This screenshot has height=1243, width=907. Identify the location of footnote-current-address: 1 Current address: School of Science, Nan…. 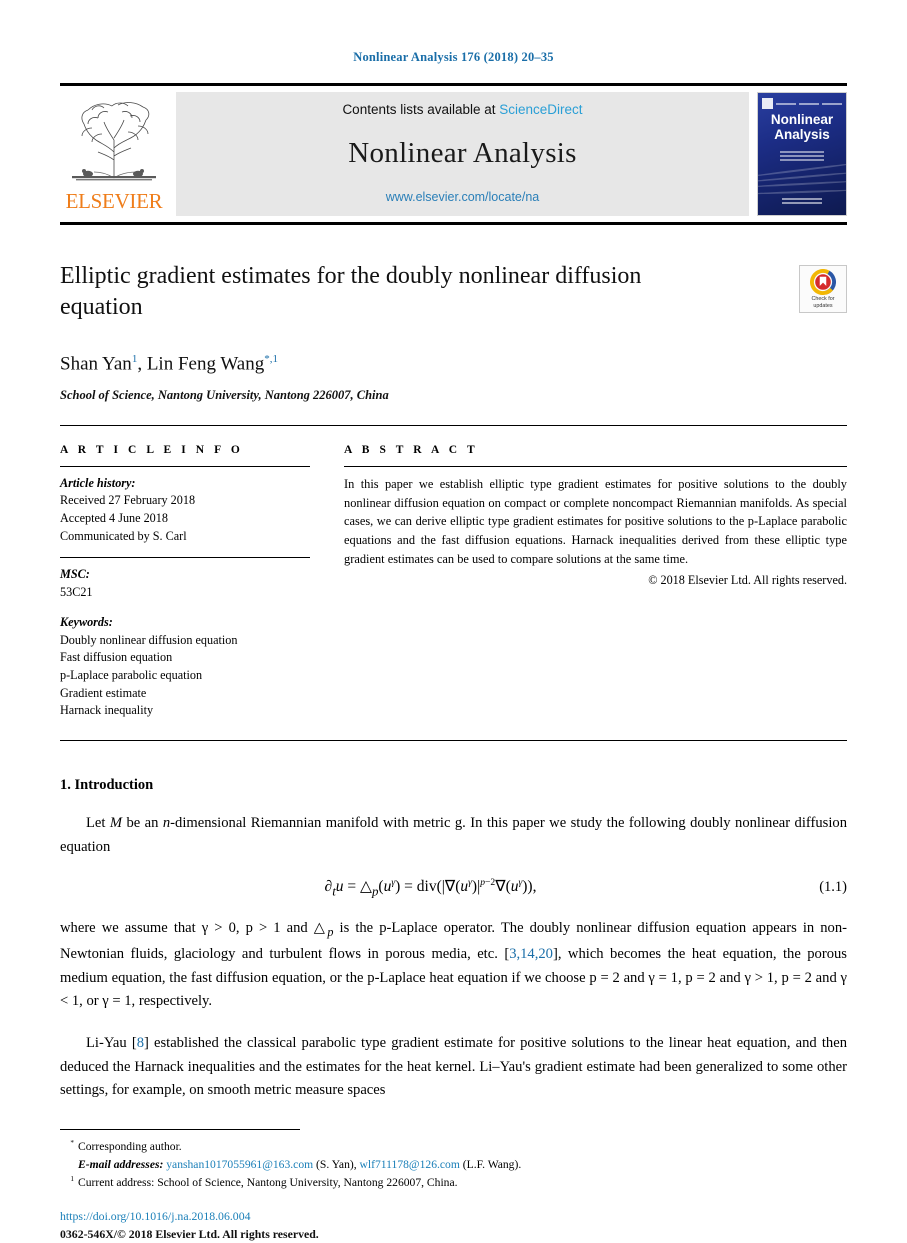
(453, 1183).